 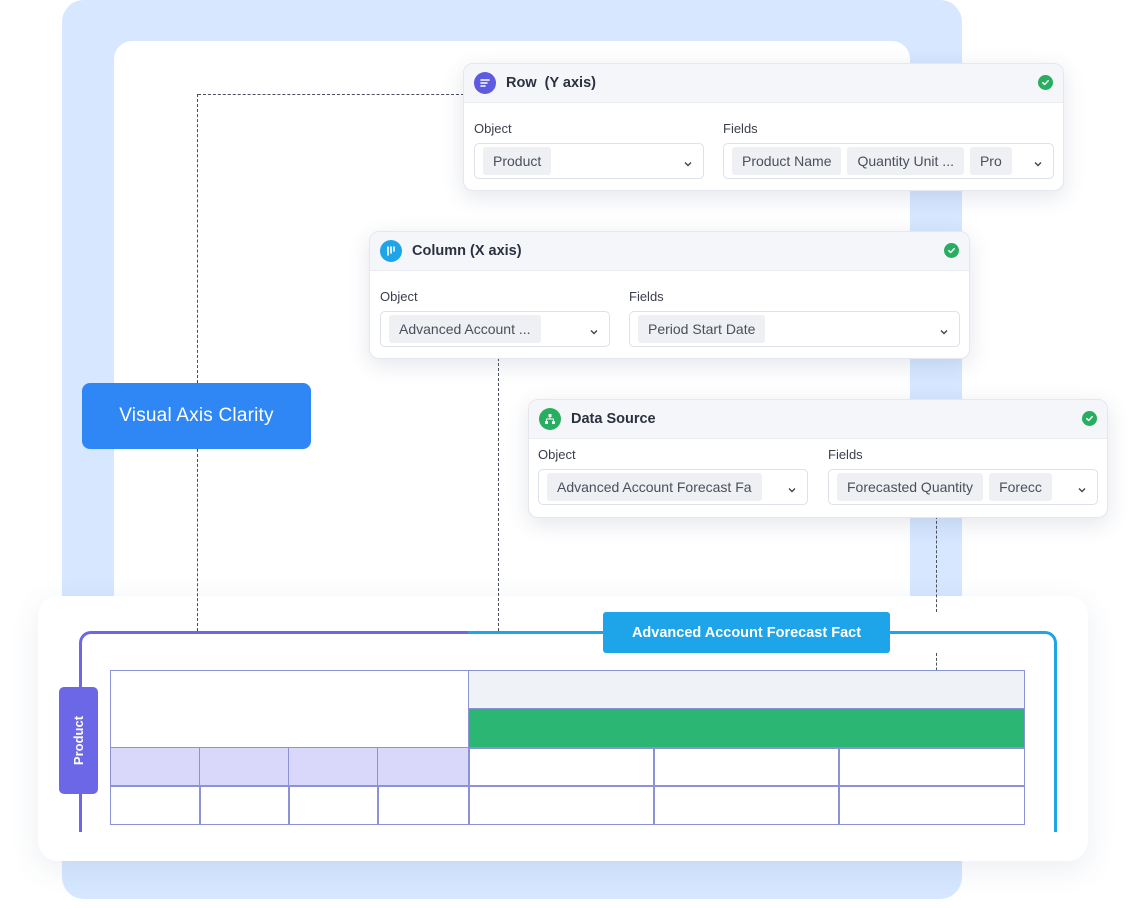 What do you see at coordinates (669, 251) in the screenshot?
I see `column-card-header: Column (X axis)` at bounding box center [669, 251].